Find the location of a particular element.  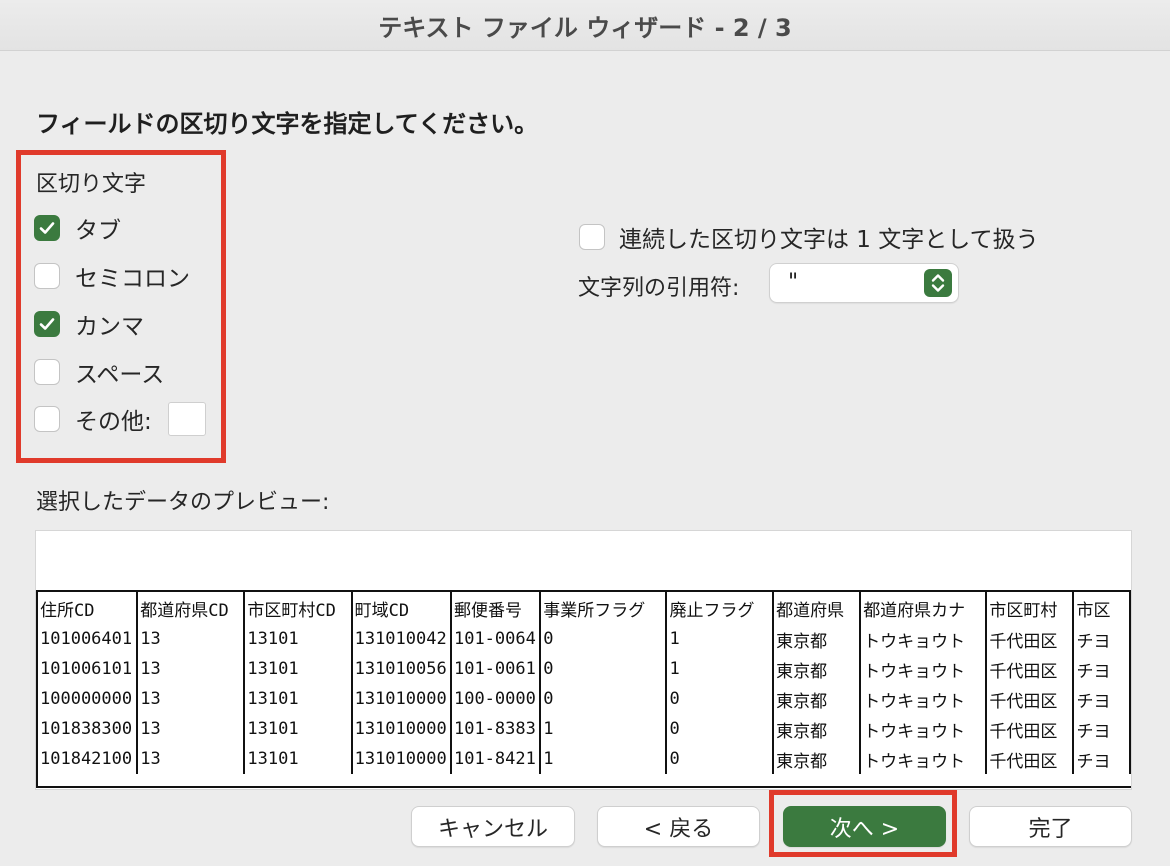

space-checkbox is located at coordinates (47, 372).